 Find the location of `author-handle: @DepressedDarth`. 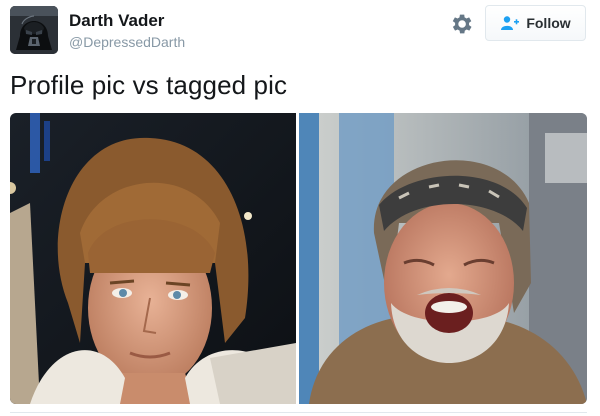

author-handle: @DepressedDarth is located at coordinates (127, 42).